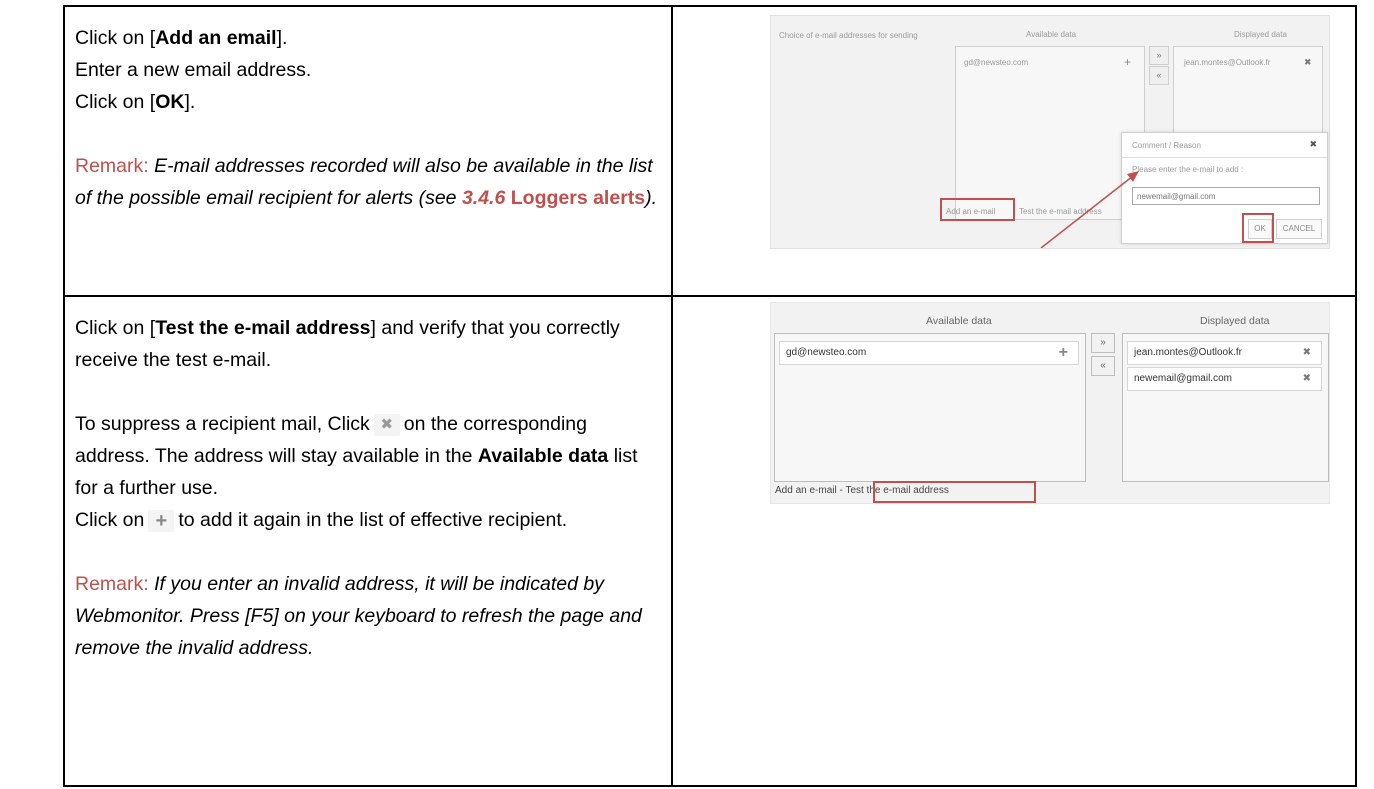 This screenshot has height=789, width=1374. Describe the element at coordinates (1183, 378) in the screenshot. I see `item-label: newemail@gmail.com` at that location.